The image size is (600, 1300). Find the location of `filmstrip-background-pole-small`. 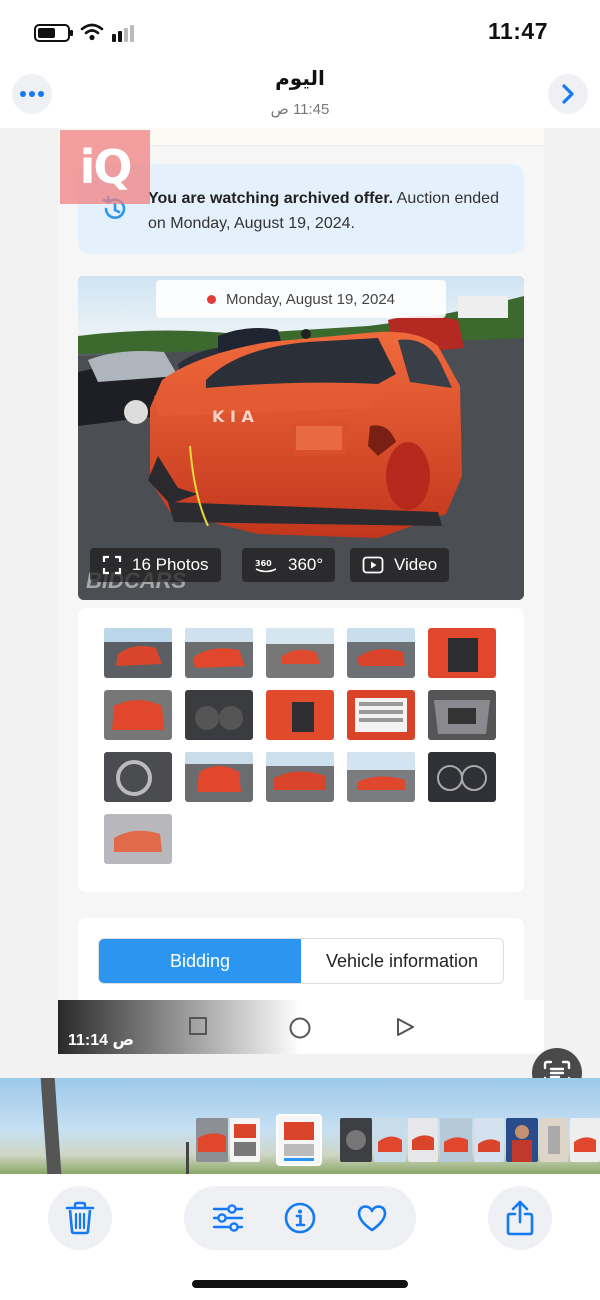

filmstrip-background-pole-small is located at coordinates (187, 1158).